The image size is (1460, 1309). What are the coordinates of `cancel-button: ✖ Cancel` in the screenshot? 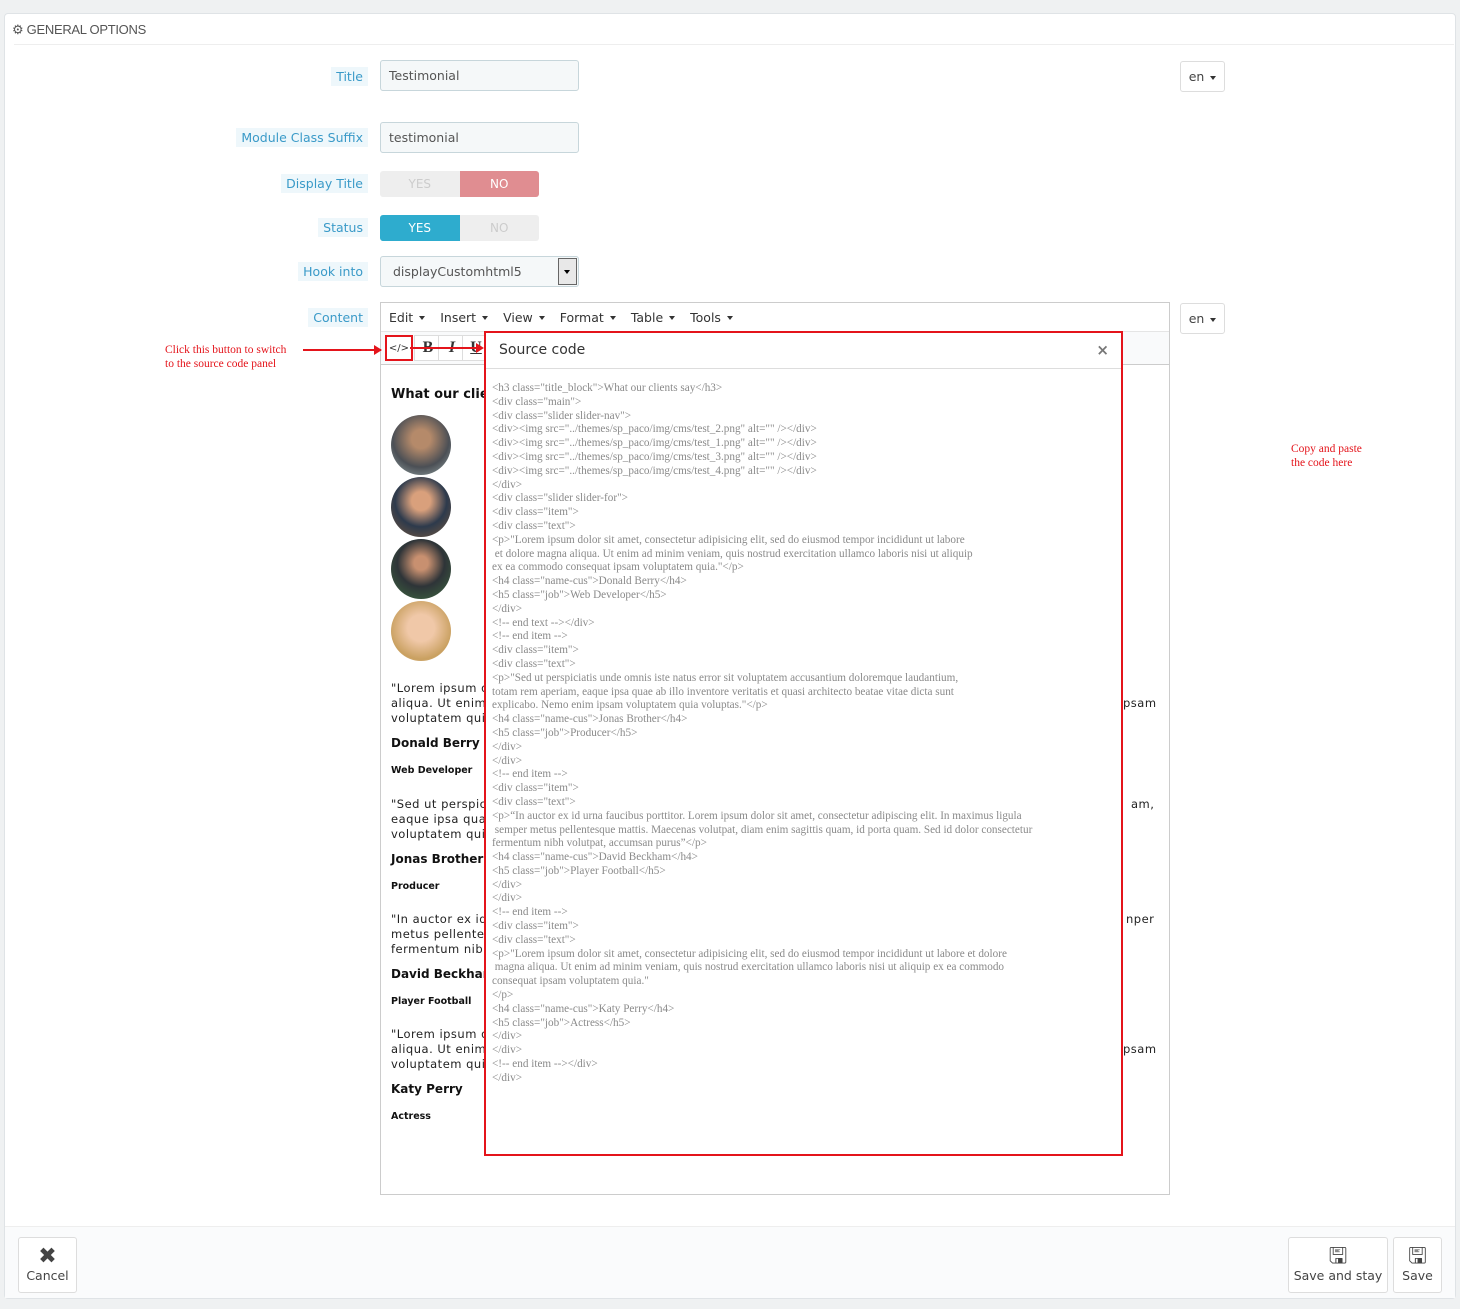 It's located at (47, 1265).